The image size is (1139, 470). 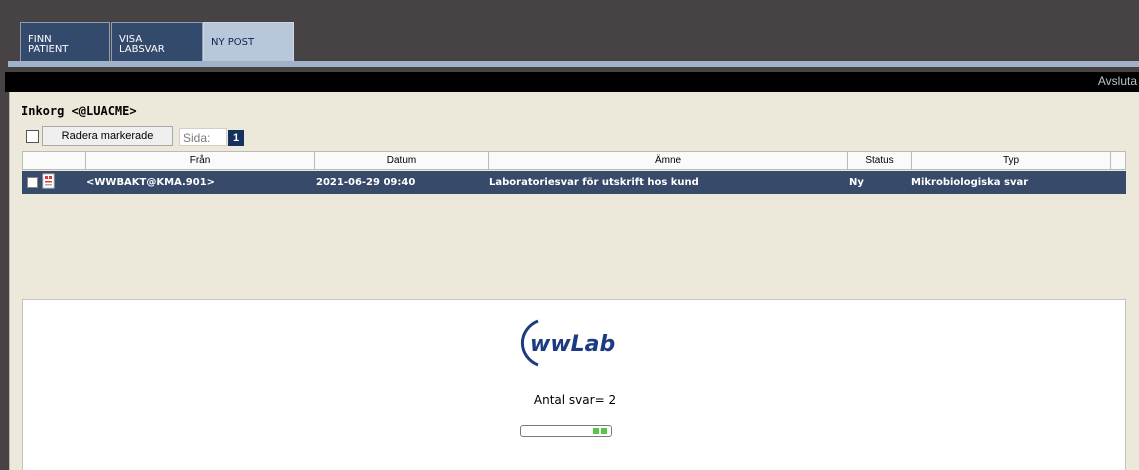 What do you see at coordinates (48, 44) in the screenshot?
I see `tab-label: FINN PATIENT` at bounding box center [48, 44].